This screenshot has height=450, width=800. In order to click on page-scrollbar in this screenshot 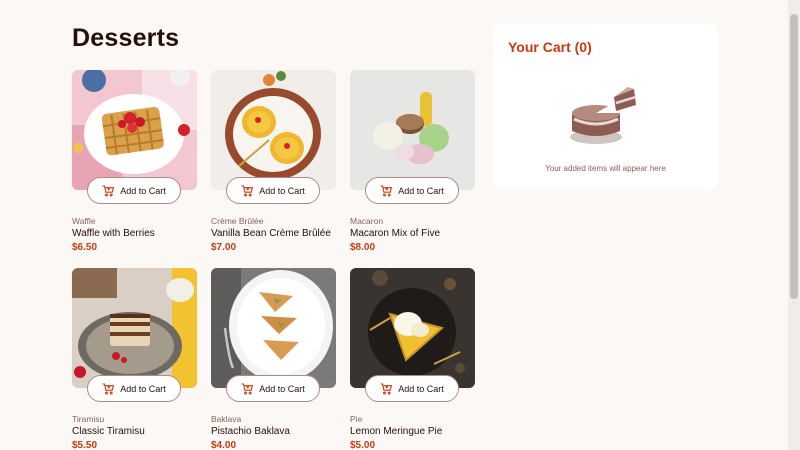, I will do `click(794, 225)`.